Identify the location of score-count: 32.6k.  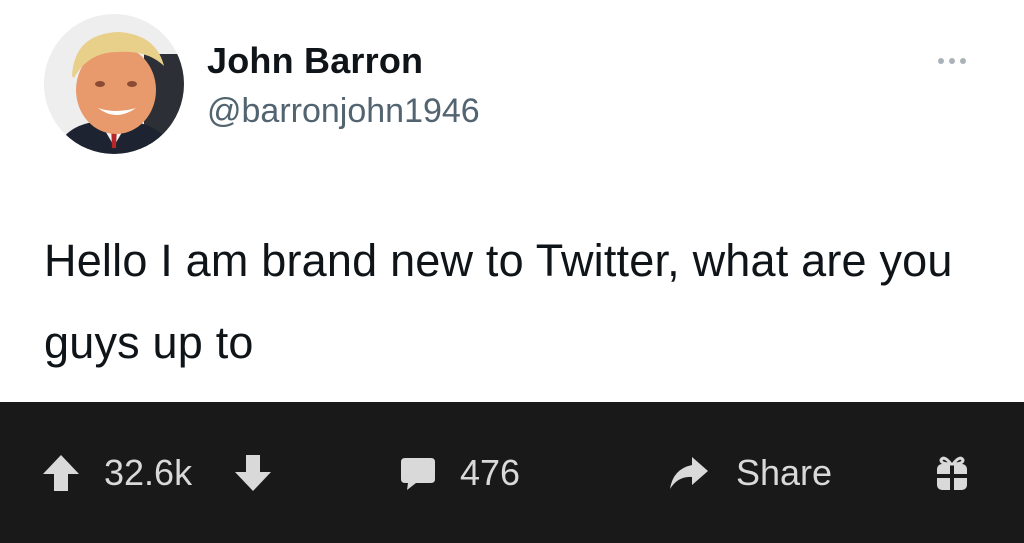
(148, 472).